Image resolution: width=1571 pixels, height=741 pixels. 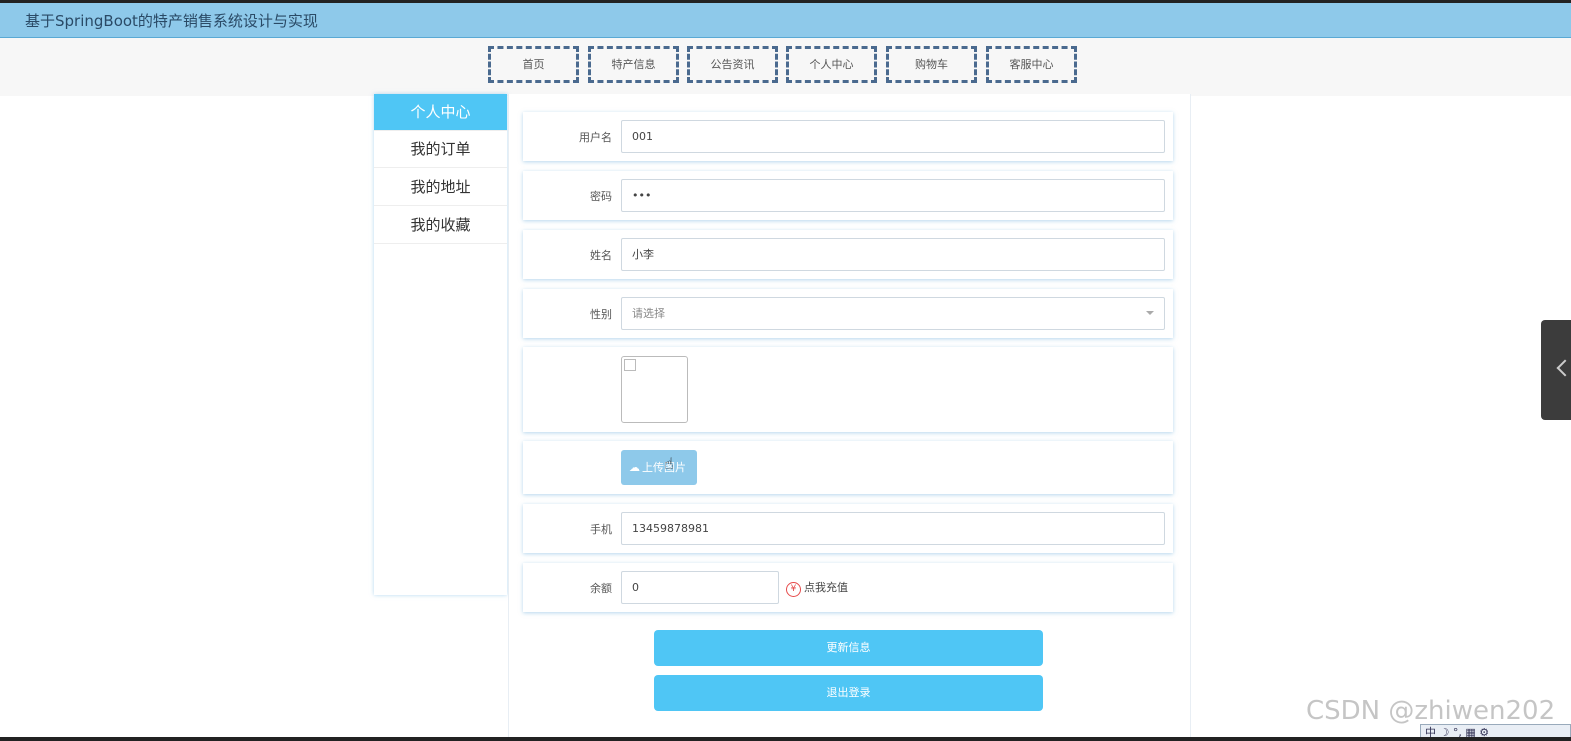 What do you see at coordinates (533, 64) in the screenshot?
I see `nav-item-home: 首页` at bounding box center [533, 64].